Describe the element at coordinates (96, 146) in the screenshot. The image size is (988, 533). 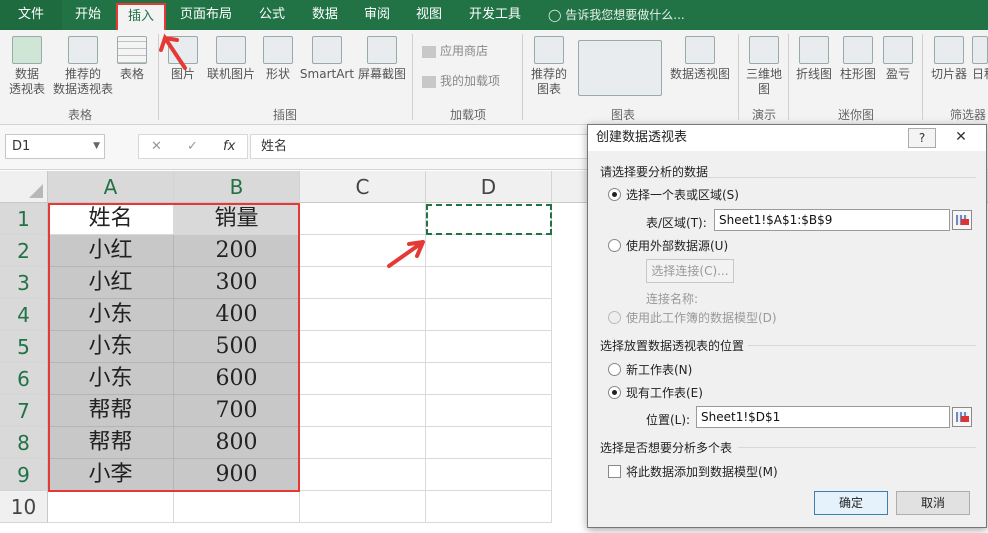
I see `chevron-down-icon: ▼` at that location.